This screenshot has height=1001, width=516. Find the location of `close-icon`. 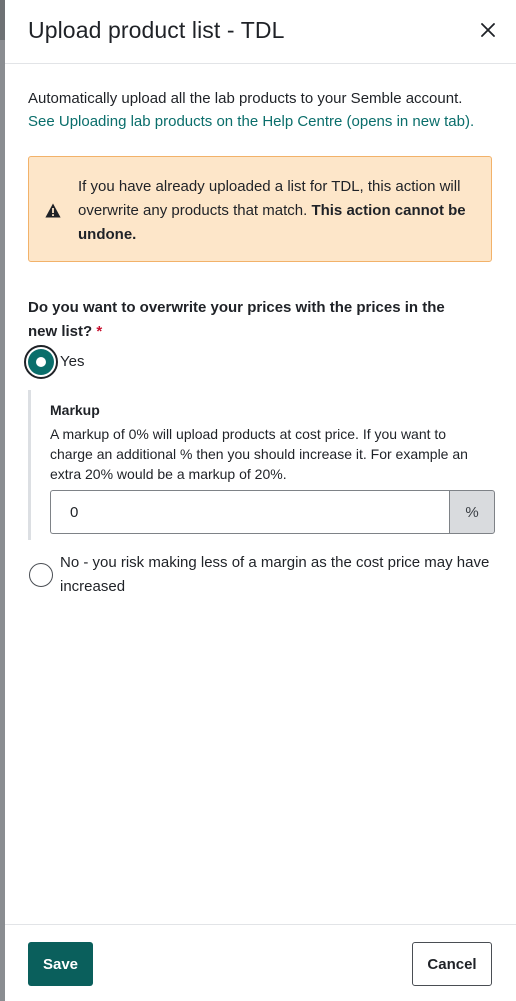

close-icon is located at coordinates (488, 30).